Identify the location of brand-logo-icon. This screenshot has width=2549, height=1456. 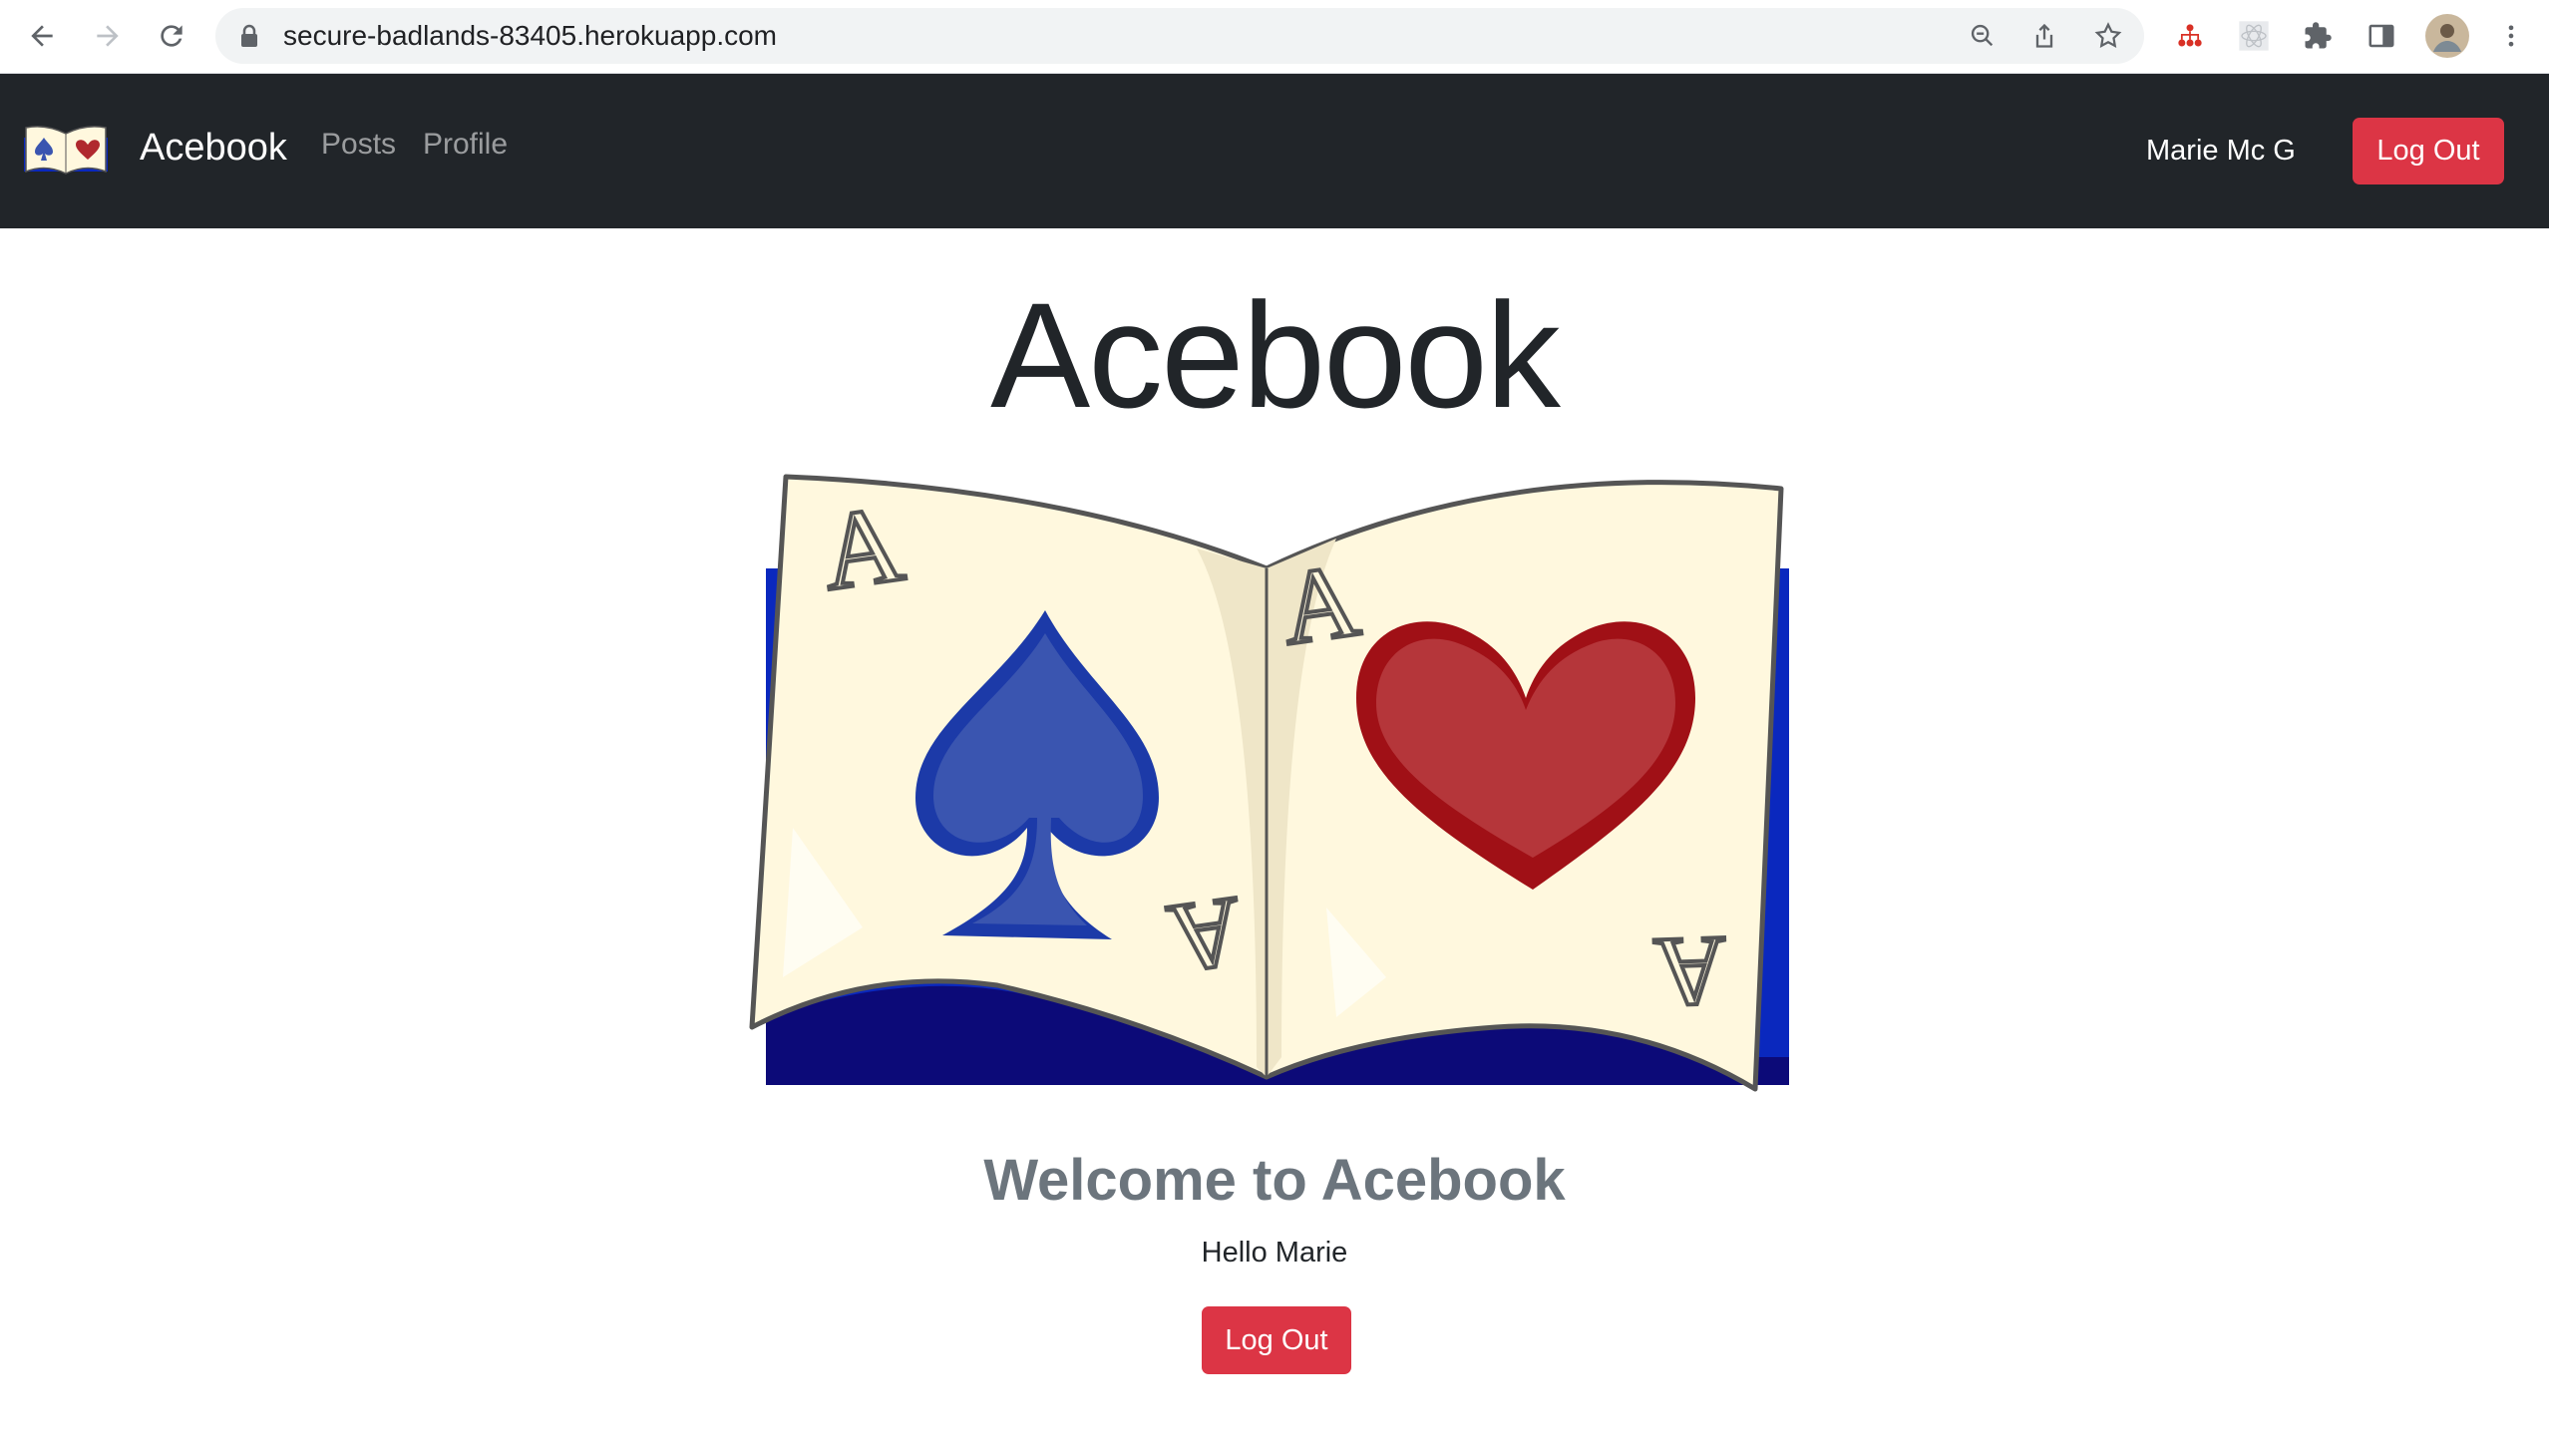
(66, 151).